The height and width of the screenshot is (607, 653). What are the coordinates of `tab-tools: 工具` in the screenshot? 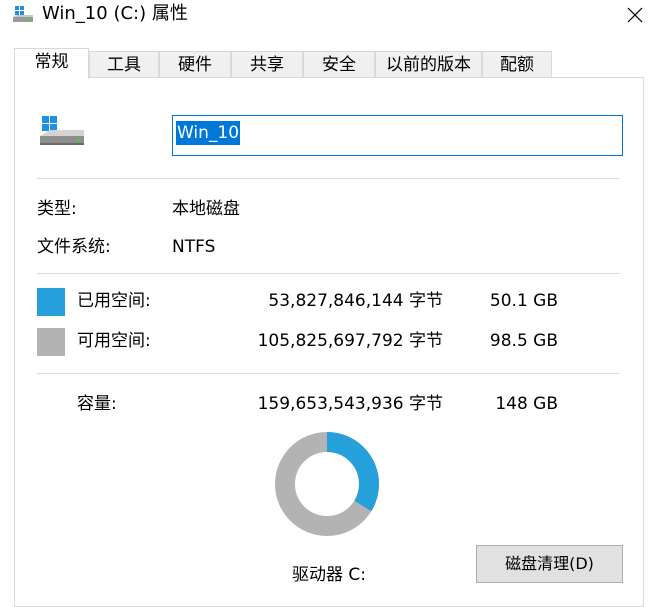 It's located at (124, 64).